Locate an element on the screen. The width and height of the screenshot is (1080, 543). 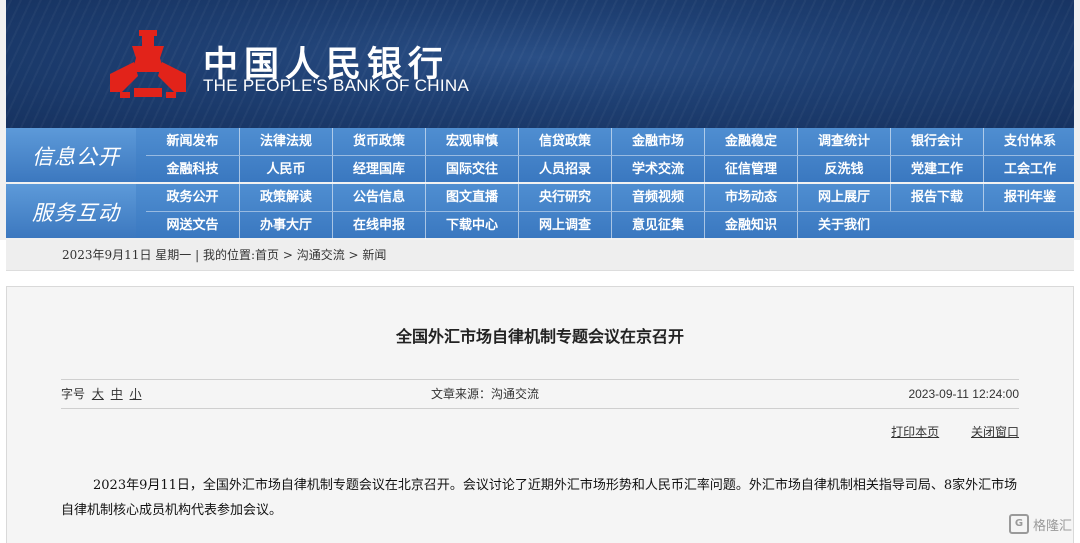
article-meta-bar: 字号 大 中 小 文章来源：沟通交流 2023-09-11 12:24:00 is located at coordinates (540, 394).